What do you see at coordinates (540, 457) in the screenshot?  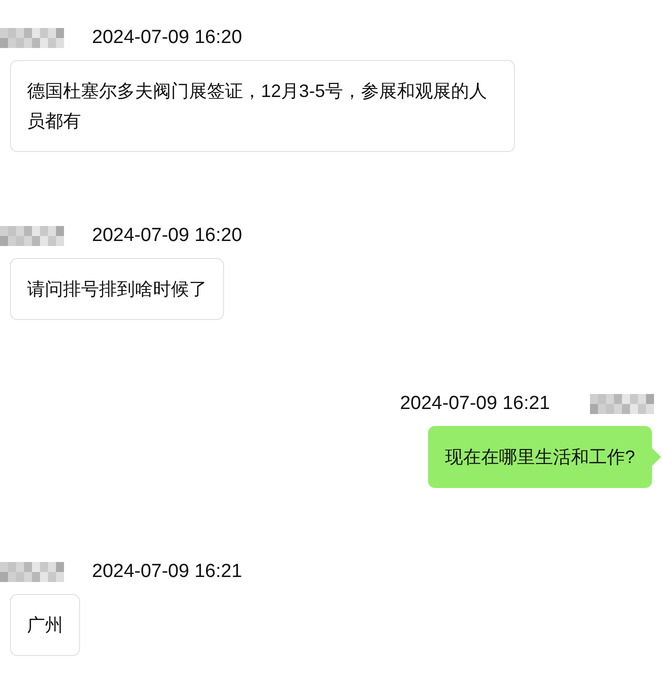 I see `message-bubble: 现在在哪里生活和工作?` at bounding box center [540, 457].